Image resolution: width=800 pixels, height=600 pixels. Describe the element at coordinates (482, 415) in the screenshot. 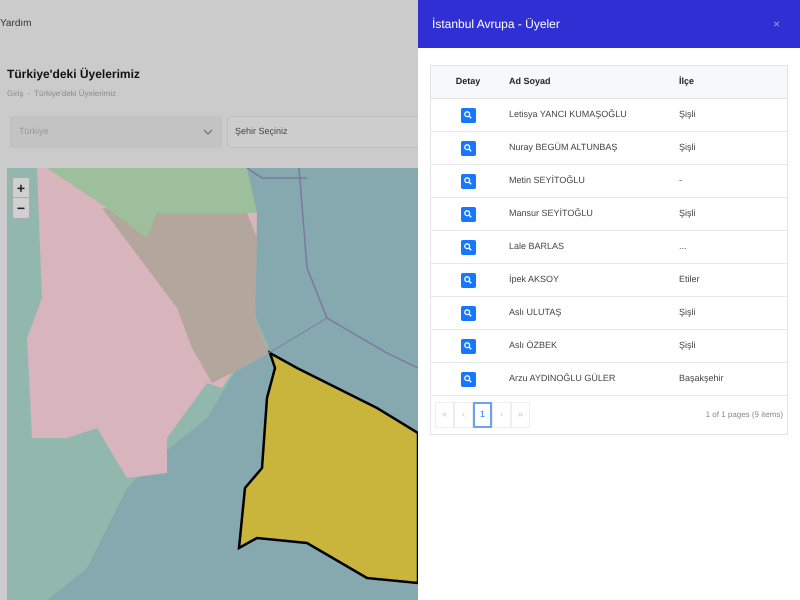

I see `page-button: 1` at that location.